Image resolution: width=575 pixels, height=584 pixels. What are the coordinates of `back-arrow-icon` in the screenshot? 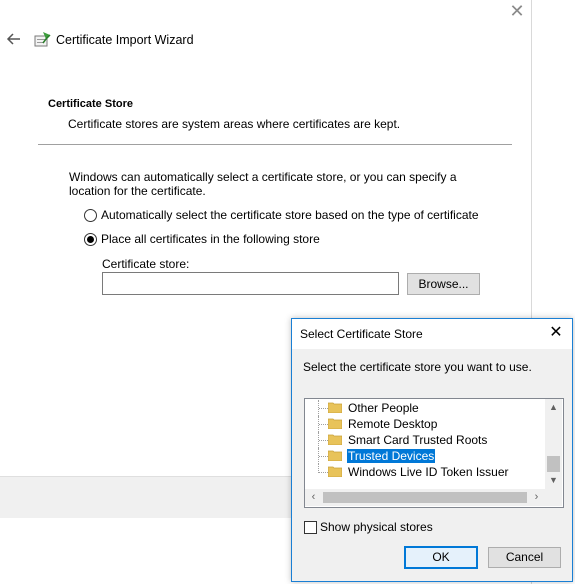 It's located at (14, 39).